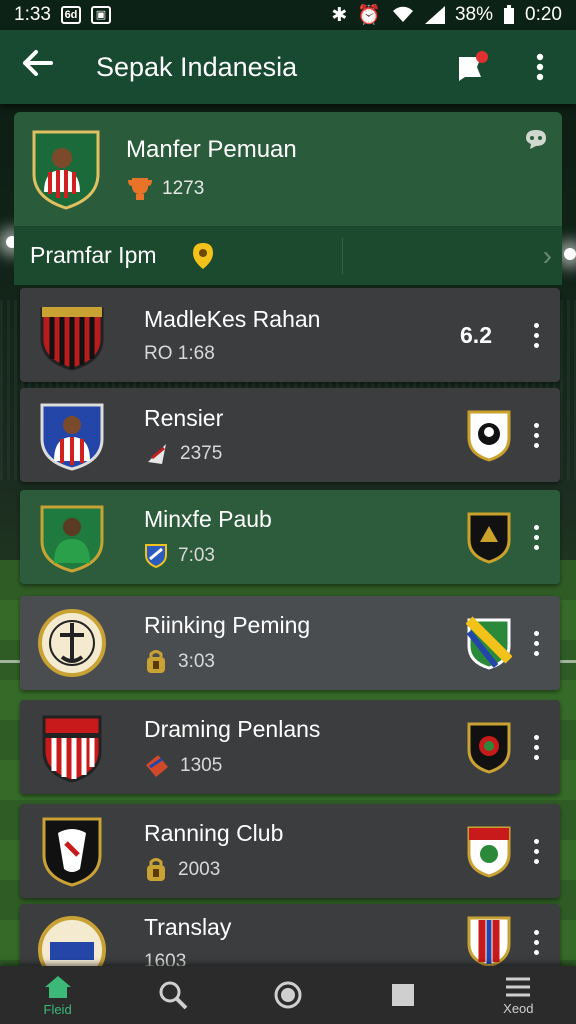  I want to click on flag-notification-icon, so click(473, 66).